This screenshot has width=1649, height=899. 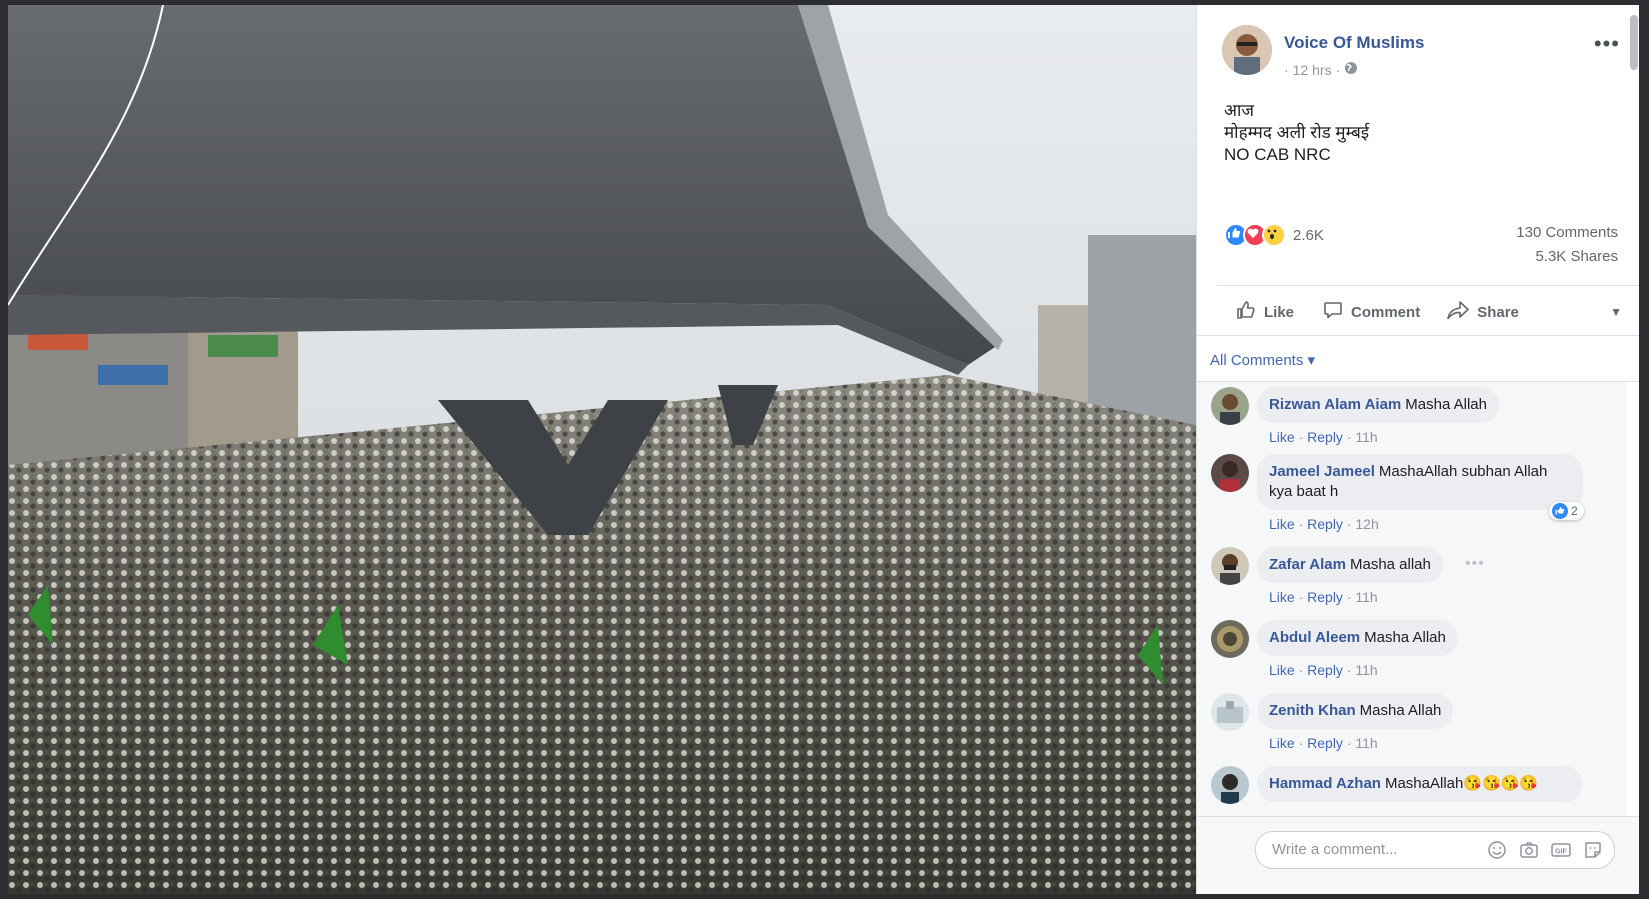 I want to click on comment-likes-count: 2, so click(x=1574, y=511).